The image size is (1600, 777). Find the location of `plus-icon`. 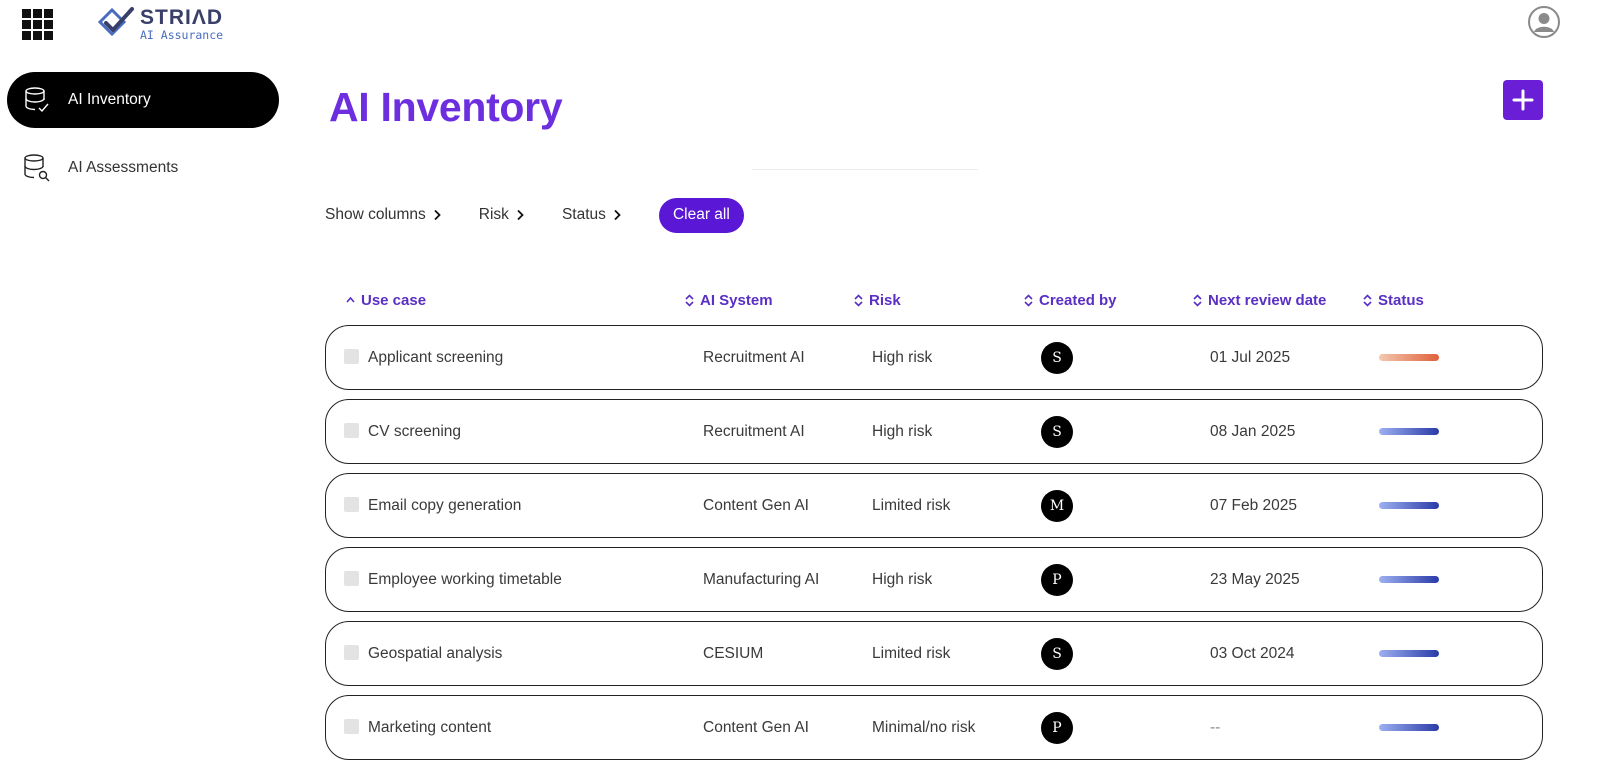

plus-icon is located at coordinates (1523, 100).